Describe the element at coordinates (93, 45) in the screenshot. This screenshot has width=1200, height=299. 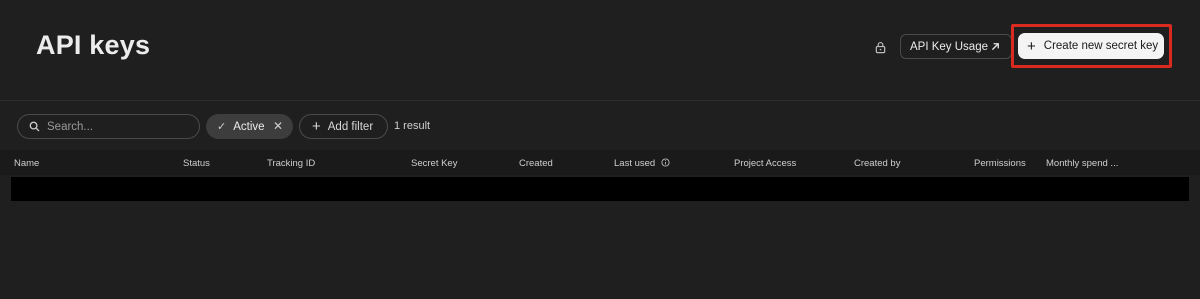
I see `page-title: API keys` at that location.